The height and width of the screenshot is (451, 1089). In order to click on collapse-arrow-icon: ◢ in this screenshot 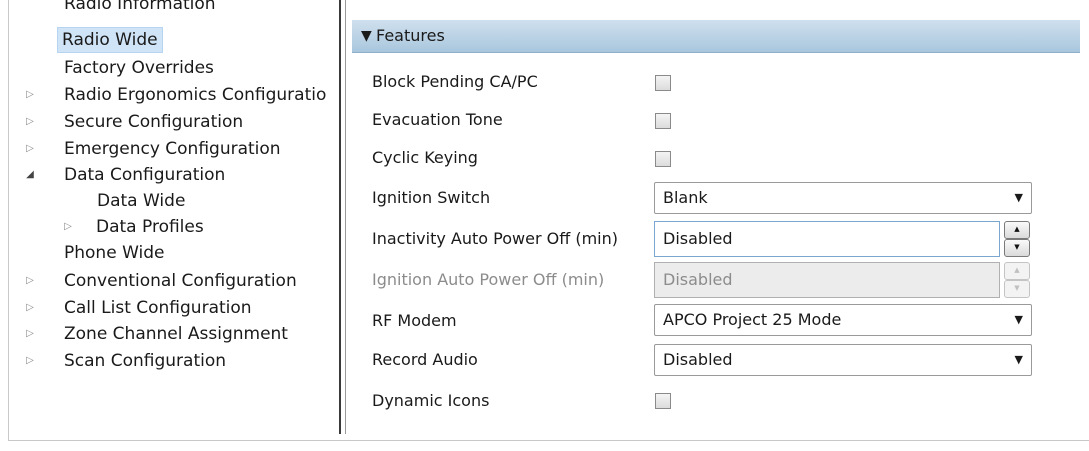, I will do `click(30, 175)`.